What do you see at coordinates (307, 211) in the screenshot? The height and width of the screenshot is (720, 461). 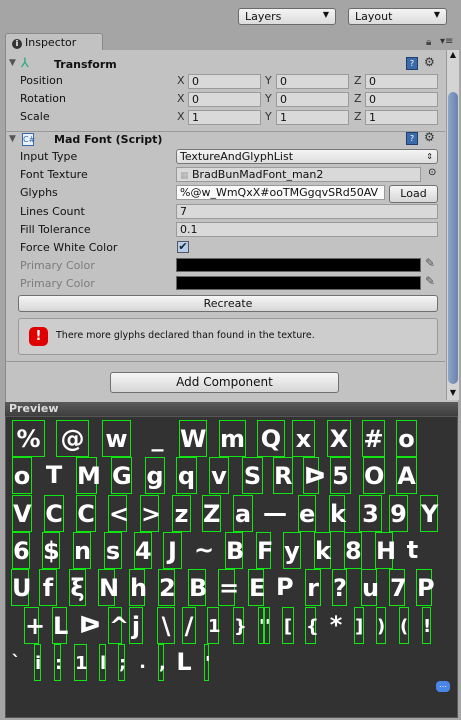 I see `lines-count-input: 7` at bounding box center [307, 211].